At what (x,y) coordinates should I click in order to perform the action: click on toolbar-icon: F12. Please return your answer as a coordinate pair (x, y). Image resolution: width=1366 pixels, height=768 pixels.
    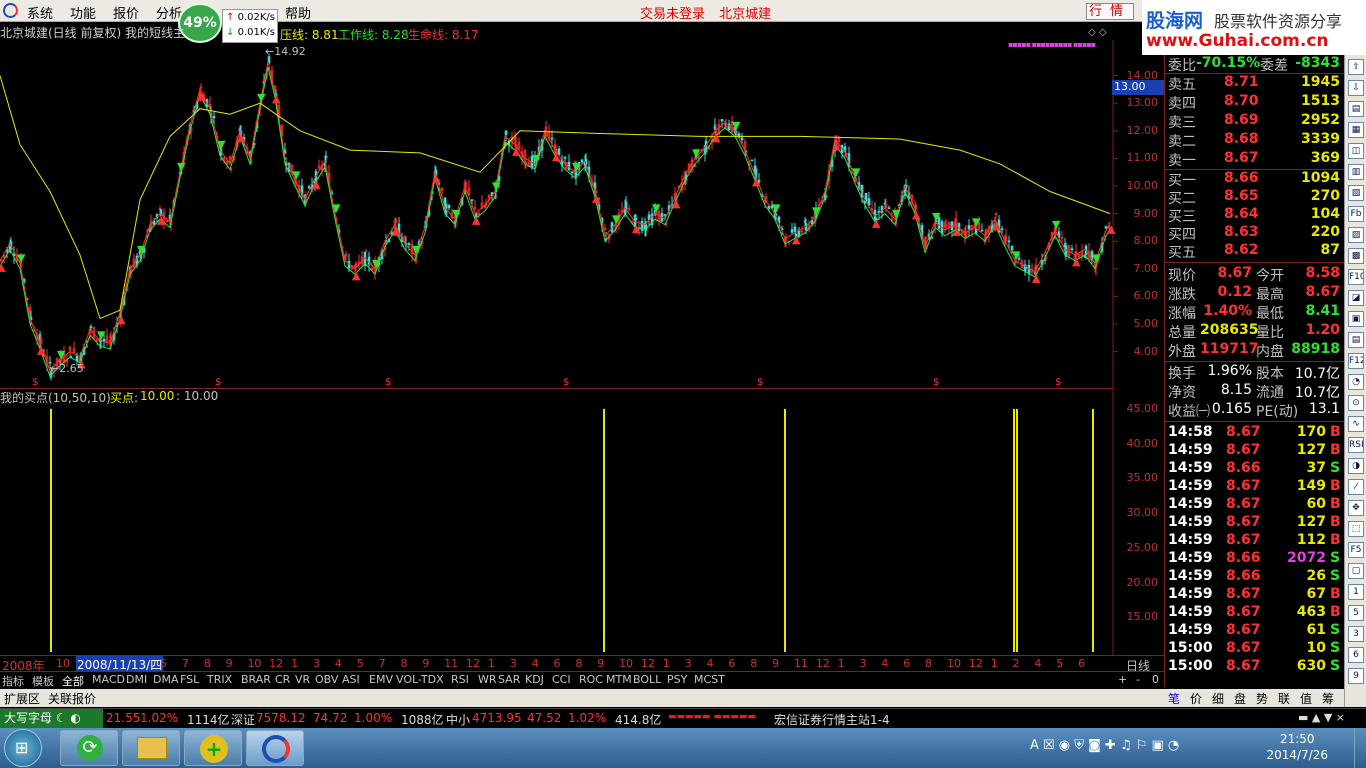
    Looking at the image, I should click on (1356, 361).